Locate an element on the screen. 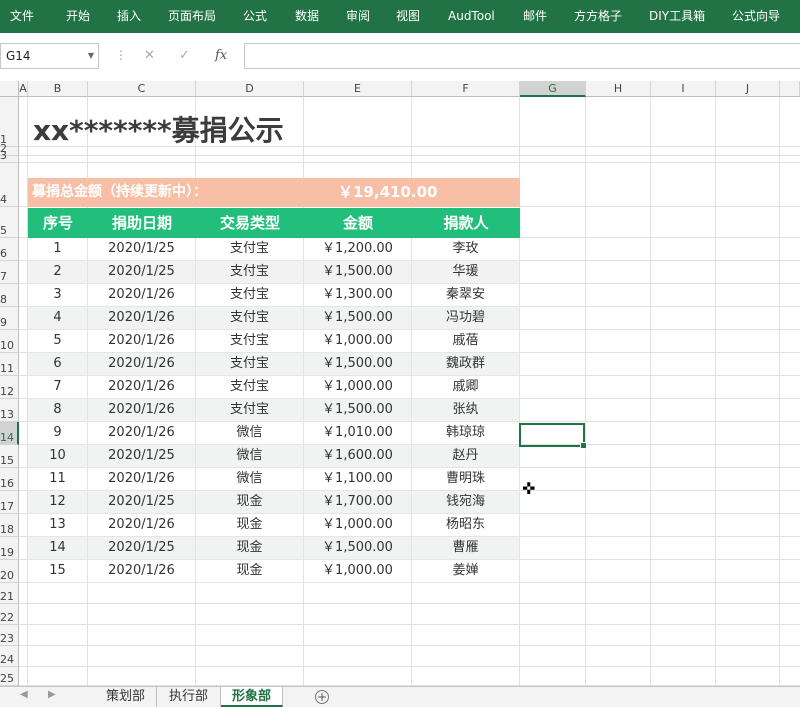 The height and width of the screenshot is (707, 800). row-header: 22 is located at coordinates (9, 614).